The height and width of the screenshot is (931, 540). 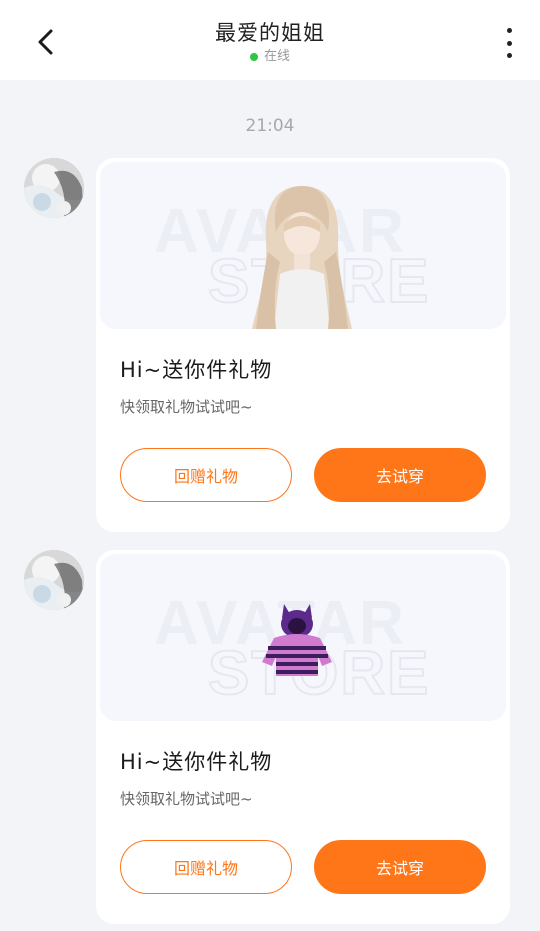 I want to click on top-bar: 最爱的姐姐 在线, so click(x=270, y=40).